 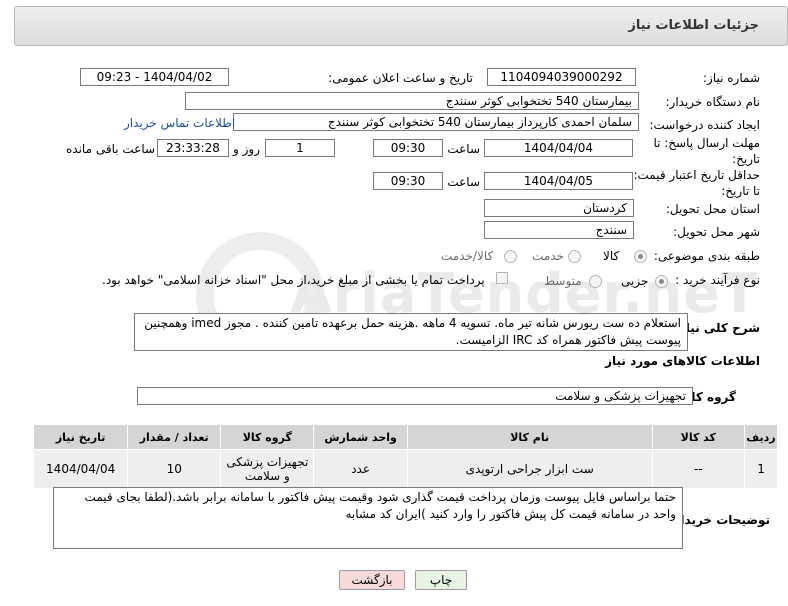 What do you see at coordinates (463, 149) in the screenshot?
I see `deadline-time-label: ساعت` at bounding box center [463, 149].